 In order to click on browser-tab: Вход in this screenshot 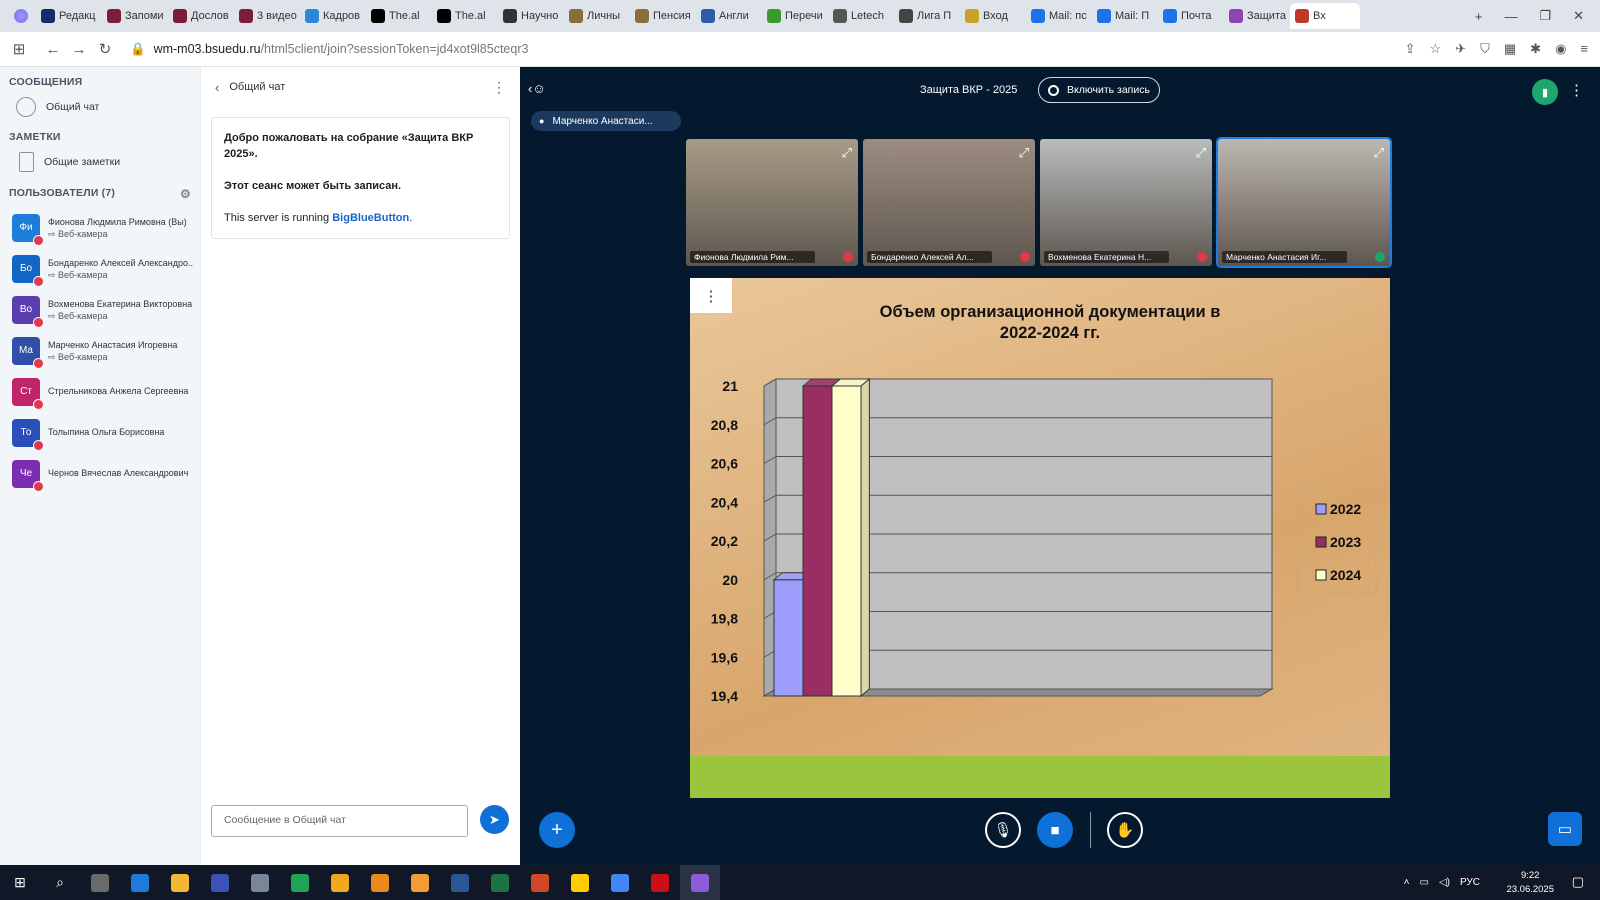, I will do `click(993, 16)`.